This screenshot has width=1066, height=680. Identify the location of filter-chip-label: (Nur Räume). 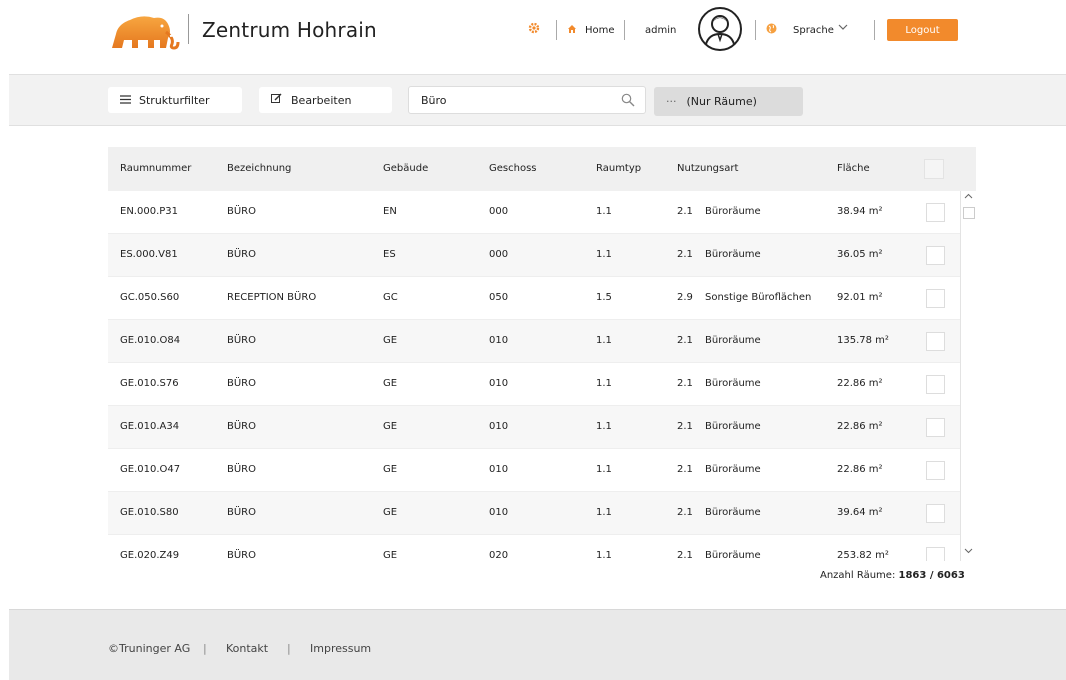
(721, 101).